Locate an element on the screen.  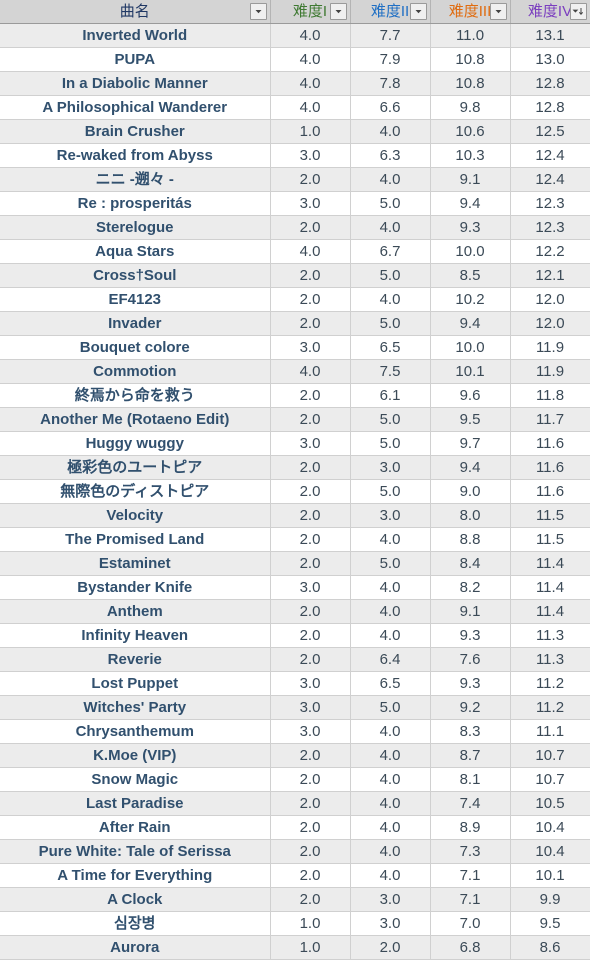
cell-song-title: After Rain is located at coordinates (135, 827).